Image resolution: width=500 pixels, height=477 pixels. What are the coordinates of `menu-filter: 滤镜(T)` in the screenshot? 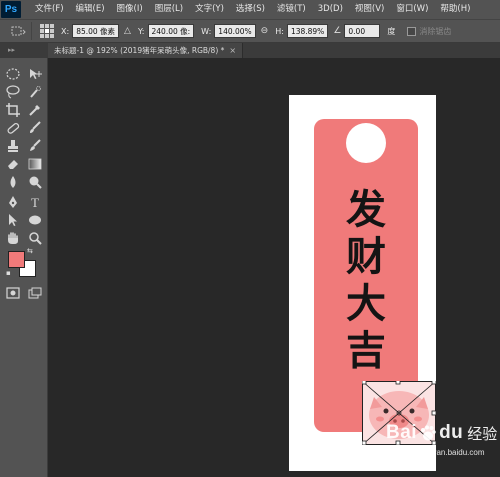 It's located at (291, 9).